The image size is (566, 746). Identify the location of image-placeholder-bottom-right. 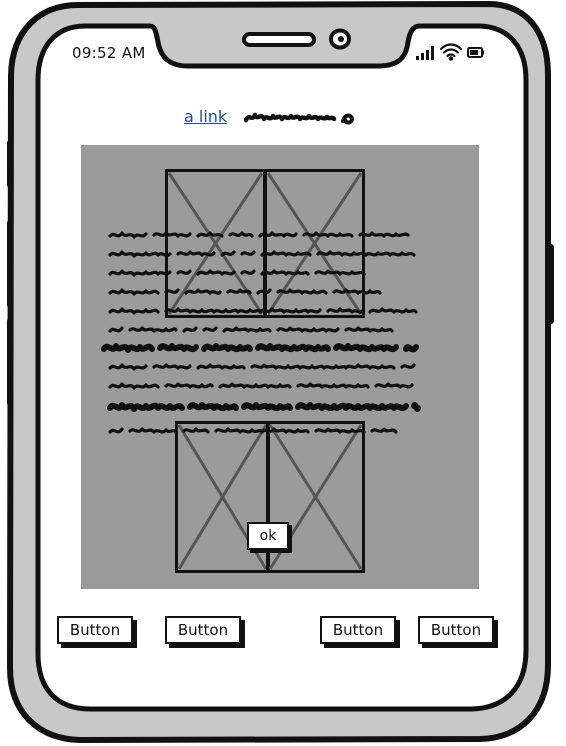
(315, 497).